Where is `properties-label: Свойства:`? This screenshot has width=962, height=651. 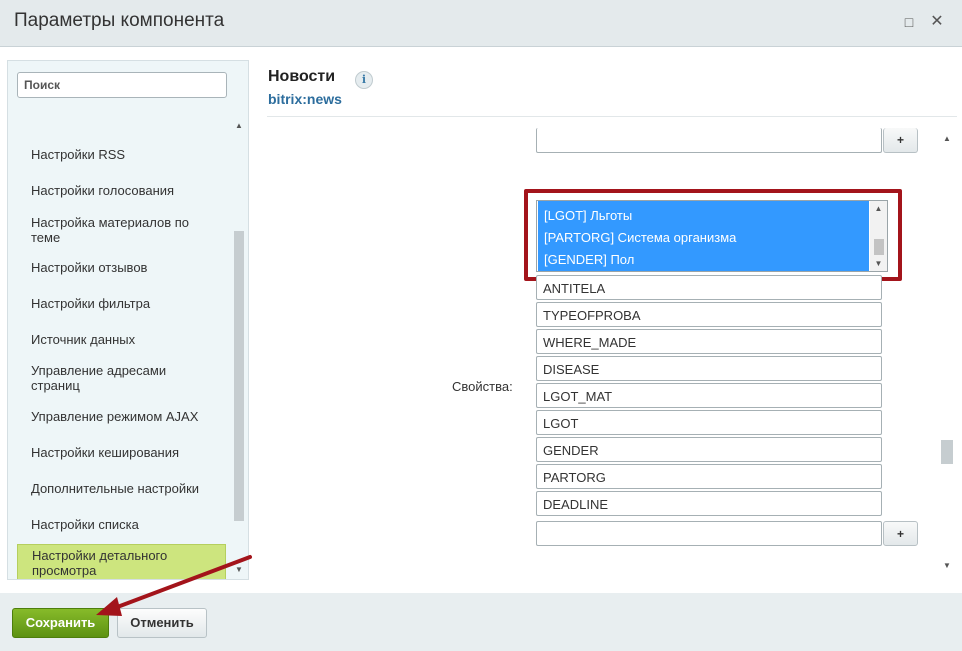
properties-label: Свойства: is located at coordinates (482, 386).